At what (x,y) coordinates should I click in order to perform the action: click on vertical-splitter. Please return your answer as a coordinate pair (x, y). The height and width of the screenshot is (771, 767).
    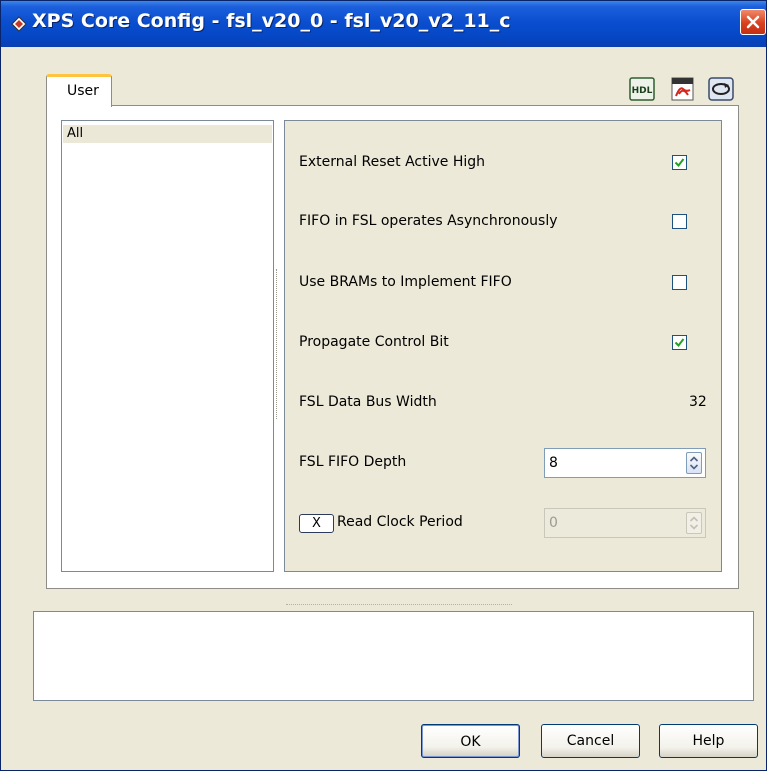
    Looking at the image, I should click on (278, 344).